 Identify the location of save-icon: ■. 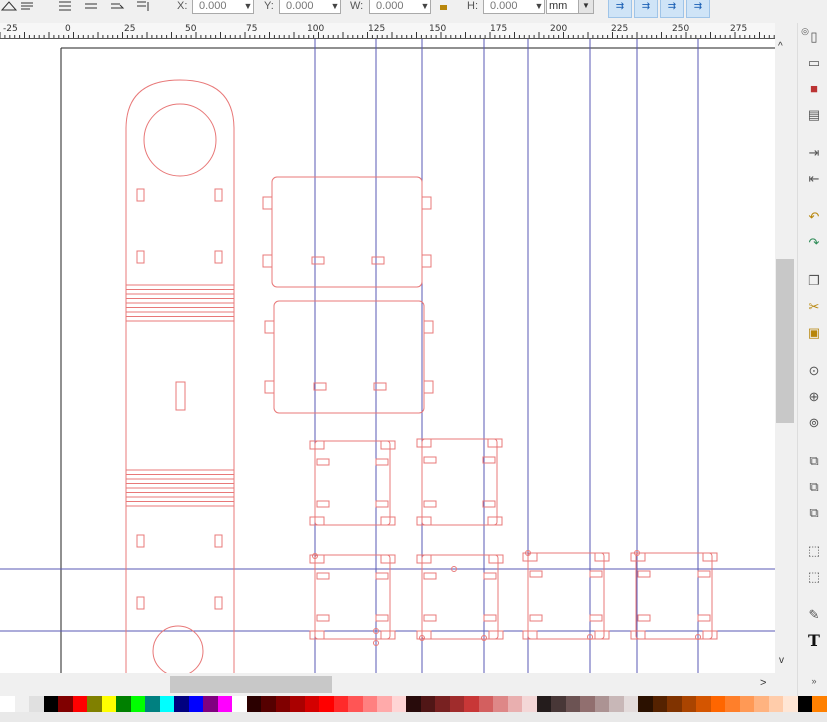
(814, 89).